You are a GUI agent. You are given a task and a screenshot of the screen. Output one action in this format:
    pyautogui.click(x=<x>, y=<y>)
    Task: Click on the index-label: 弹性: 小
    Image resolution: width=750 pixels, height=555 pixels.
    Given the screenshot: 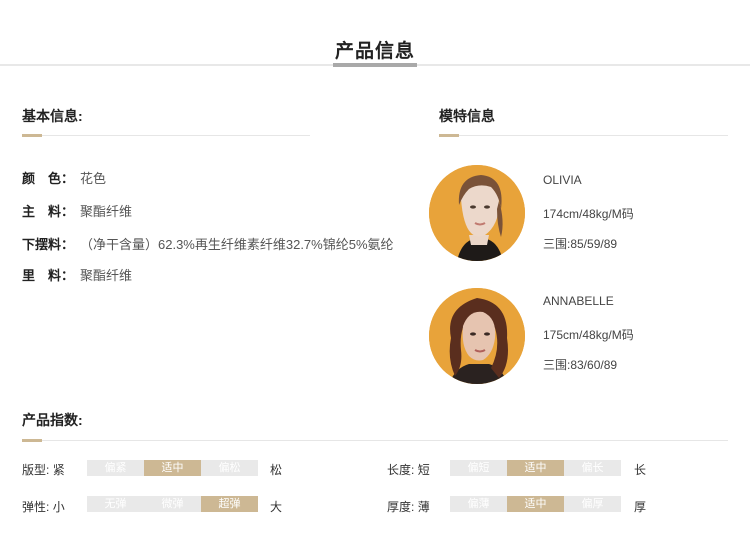 What is the action you would take?
    pyautogui.click(x=43, y=506)
    